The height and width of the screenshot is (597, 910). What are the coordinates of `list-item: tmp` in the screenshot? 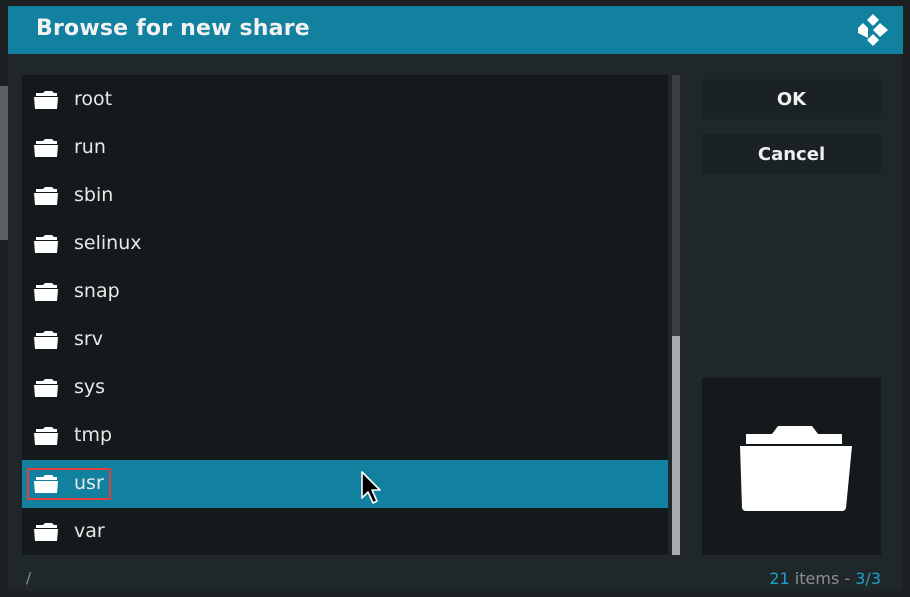 It's located at (345, 436).